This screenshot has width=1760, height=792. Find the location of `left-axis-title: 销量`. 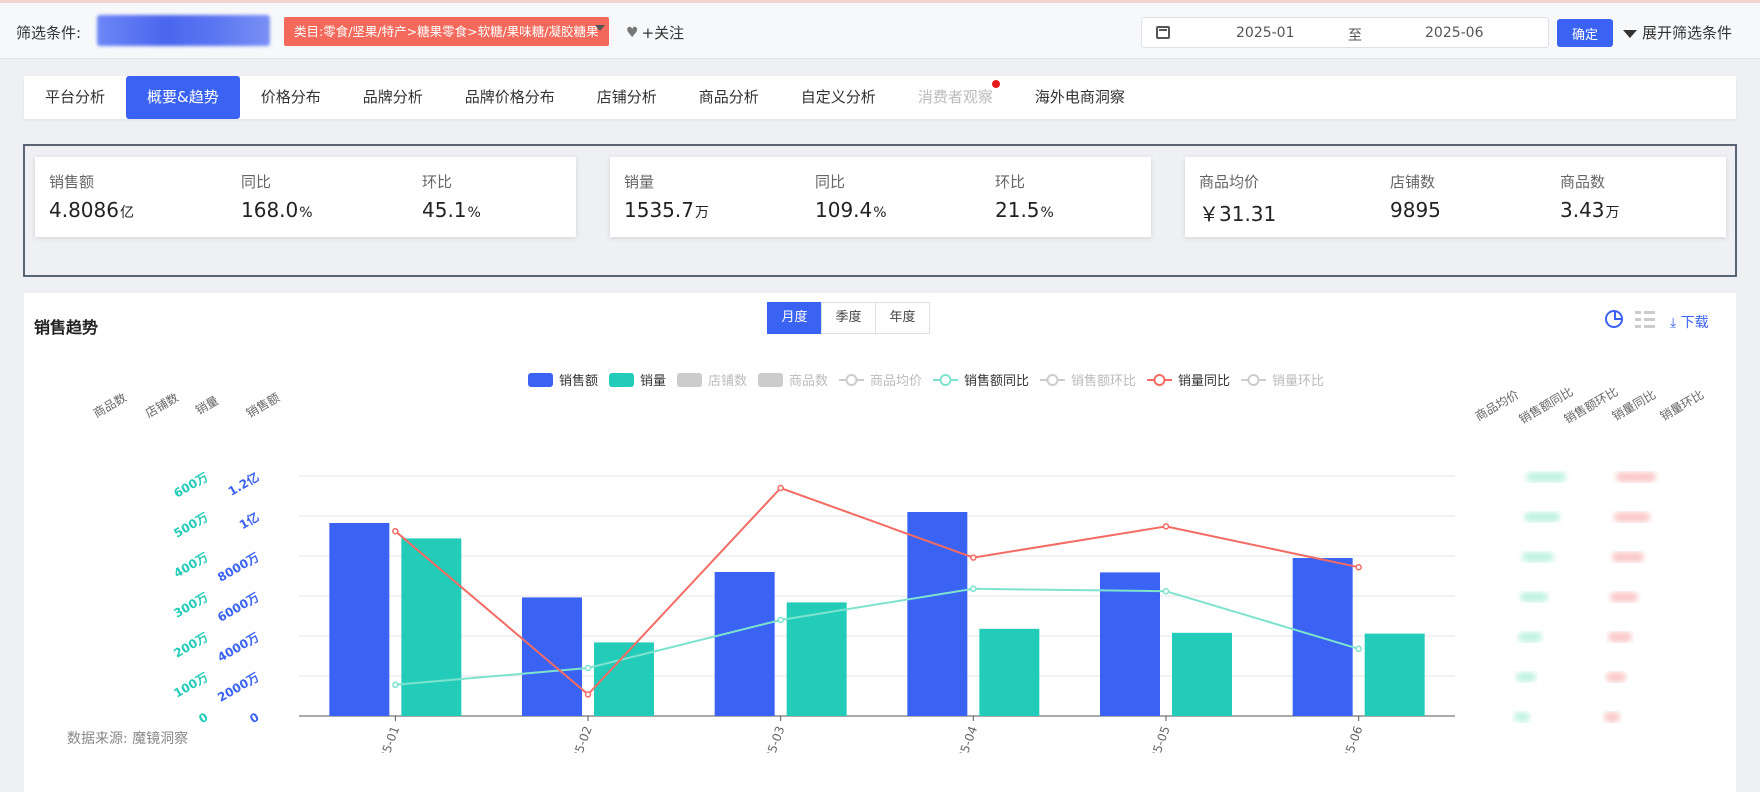

left-axis-title: 销量 is located at coordinates (207, 405).